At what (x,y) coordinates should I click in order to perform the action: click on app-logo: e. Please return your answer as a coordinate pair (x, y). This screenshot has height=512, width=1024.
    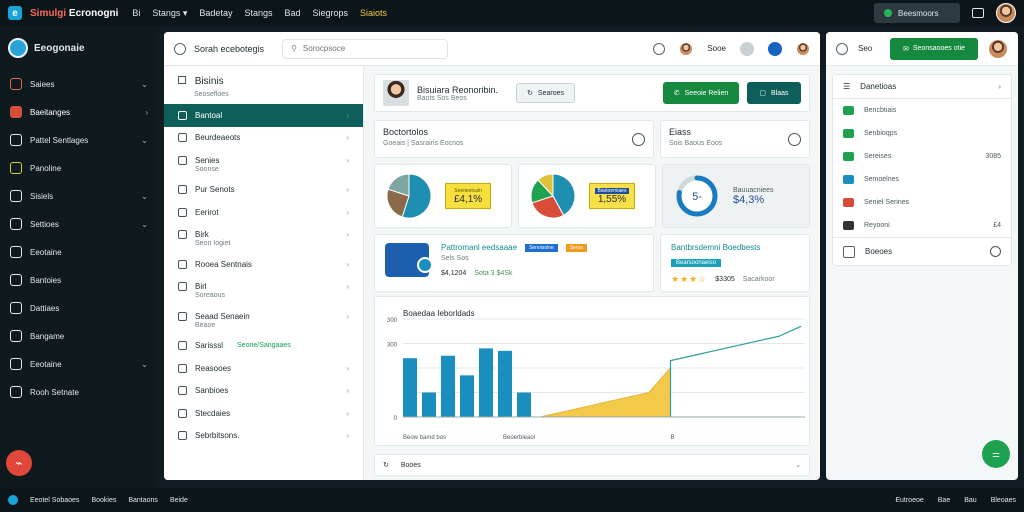
    Looking at the image, I should click on (15, 13).